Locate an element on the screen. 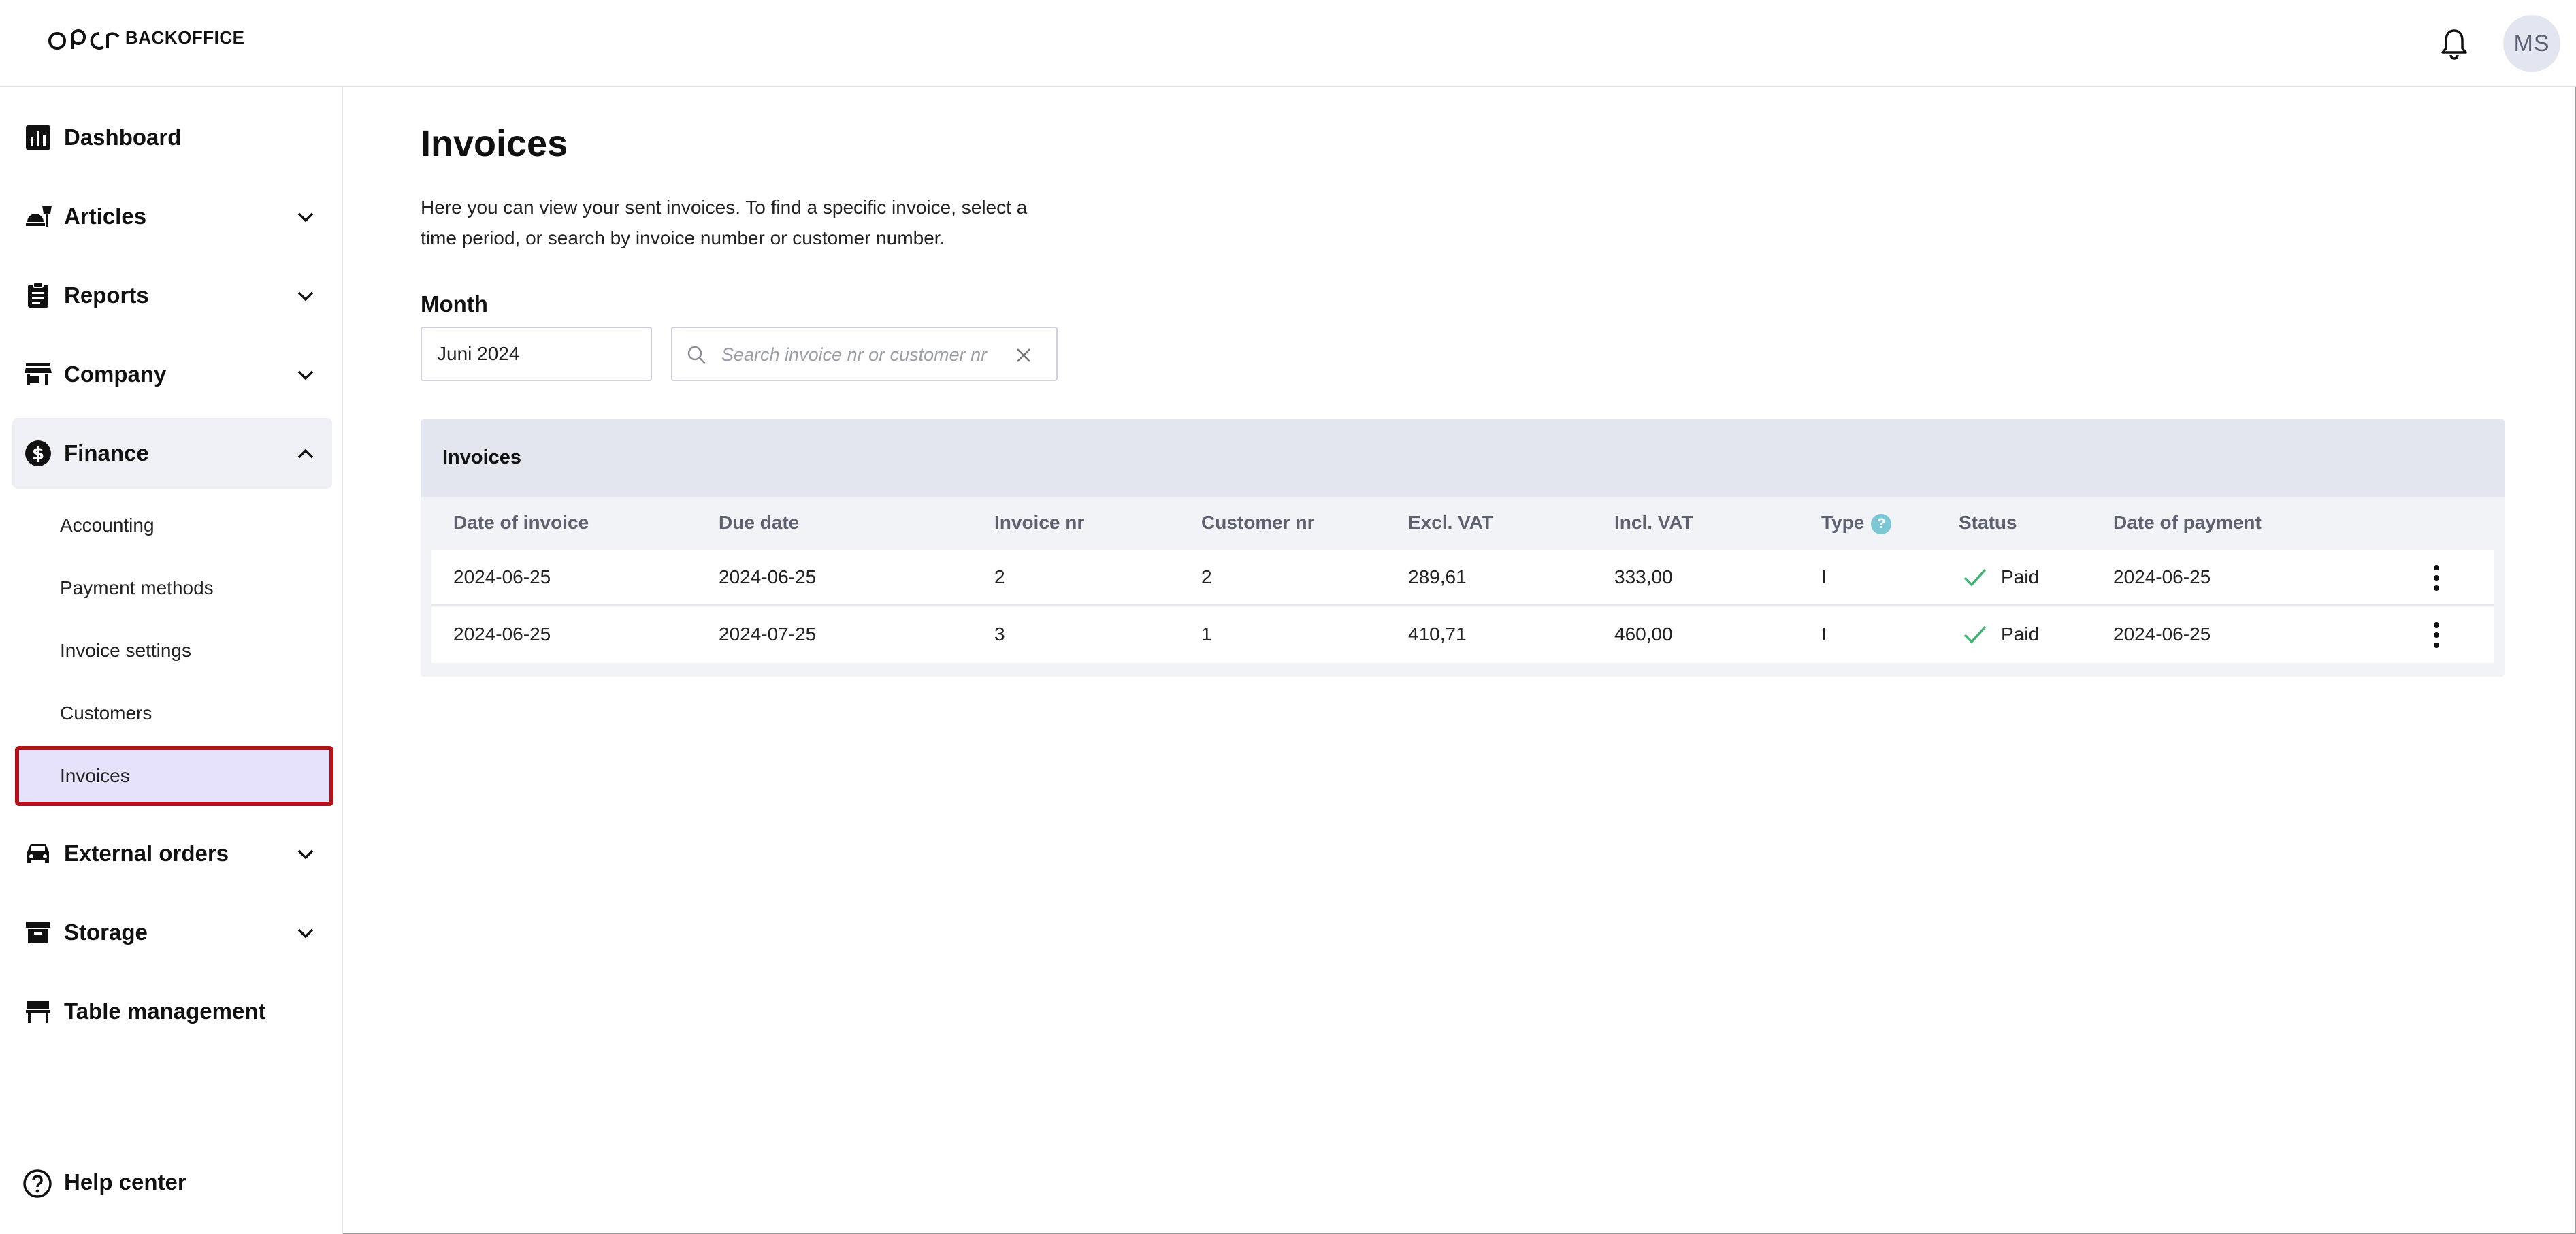 Image resolution: width=2576 pixels, height=1234 pixels. sidebar-item-external-orders: External orders is located at coordinates (172, 854).